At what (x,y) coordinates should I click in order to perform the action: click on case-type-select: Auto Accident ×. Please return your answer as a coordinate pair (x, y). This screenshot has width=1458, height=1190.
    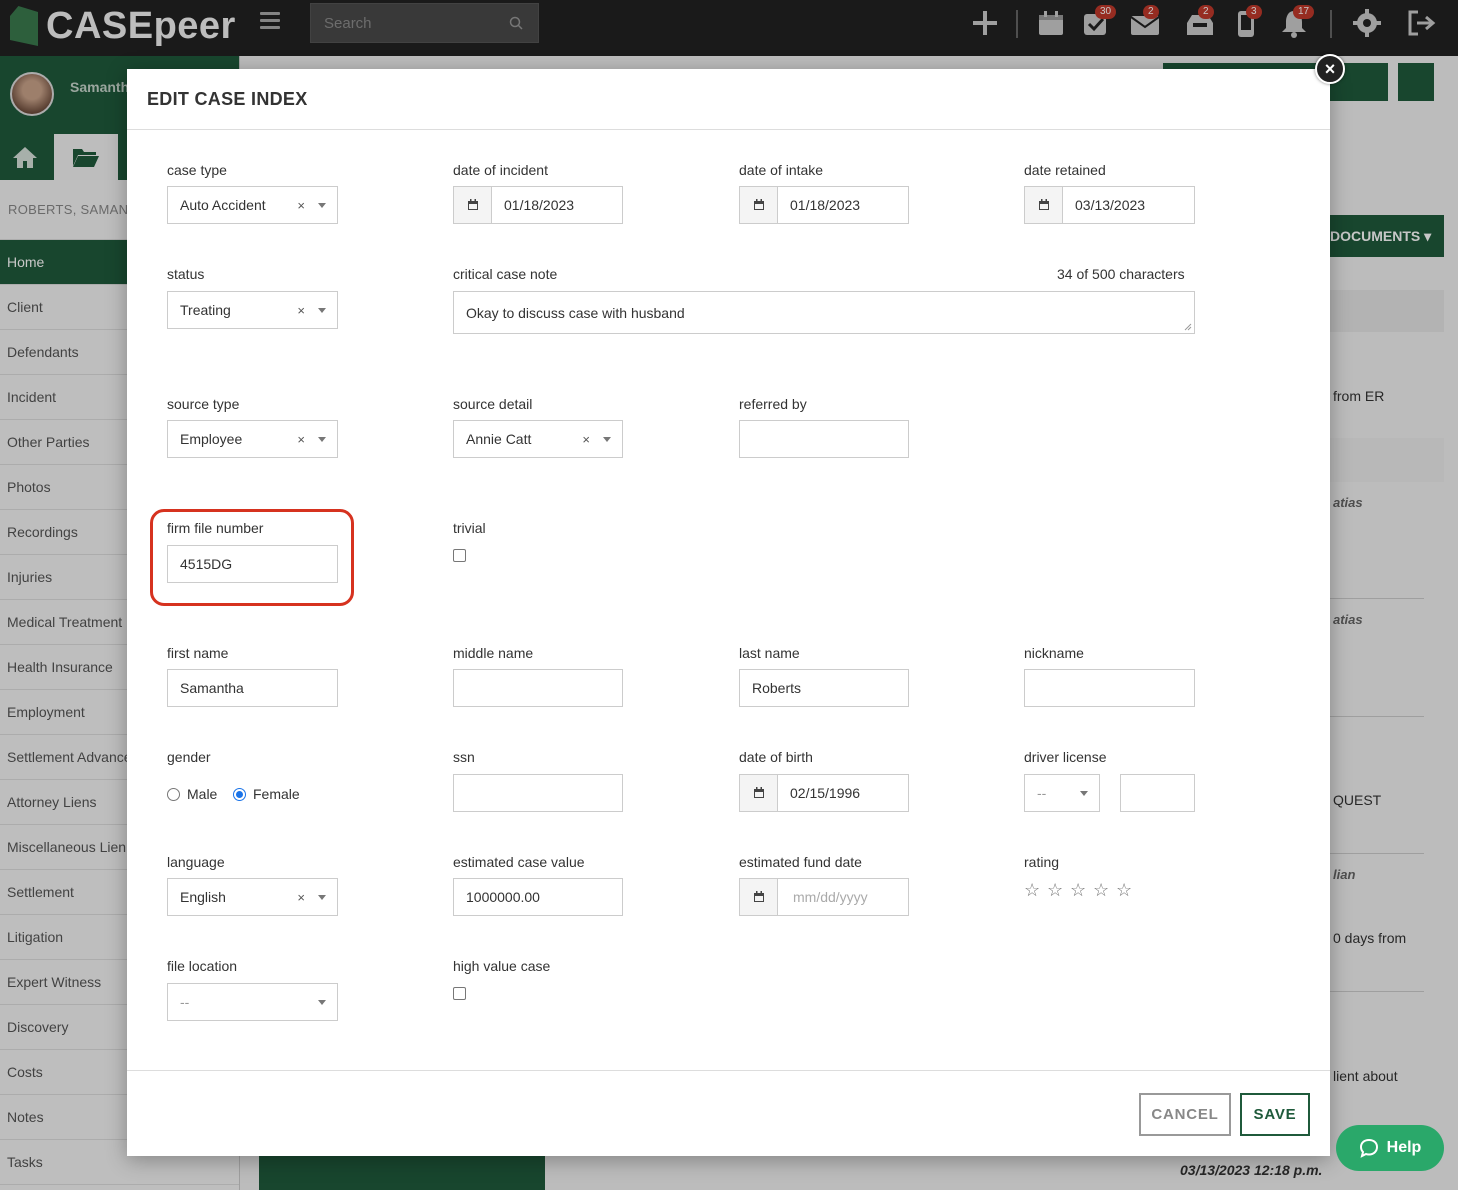
    Looking at the image, I should click on (252, 205).